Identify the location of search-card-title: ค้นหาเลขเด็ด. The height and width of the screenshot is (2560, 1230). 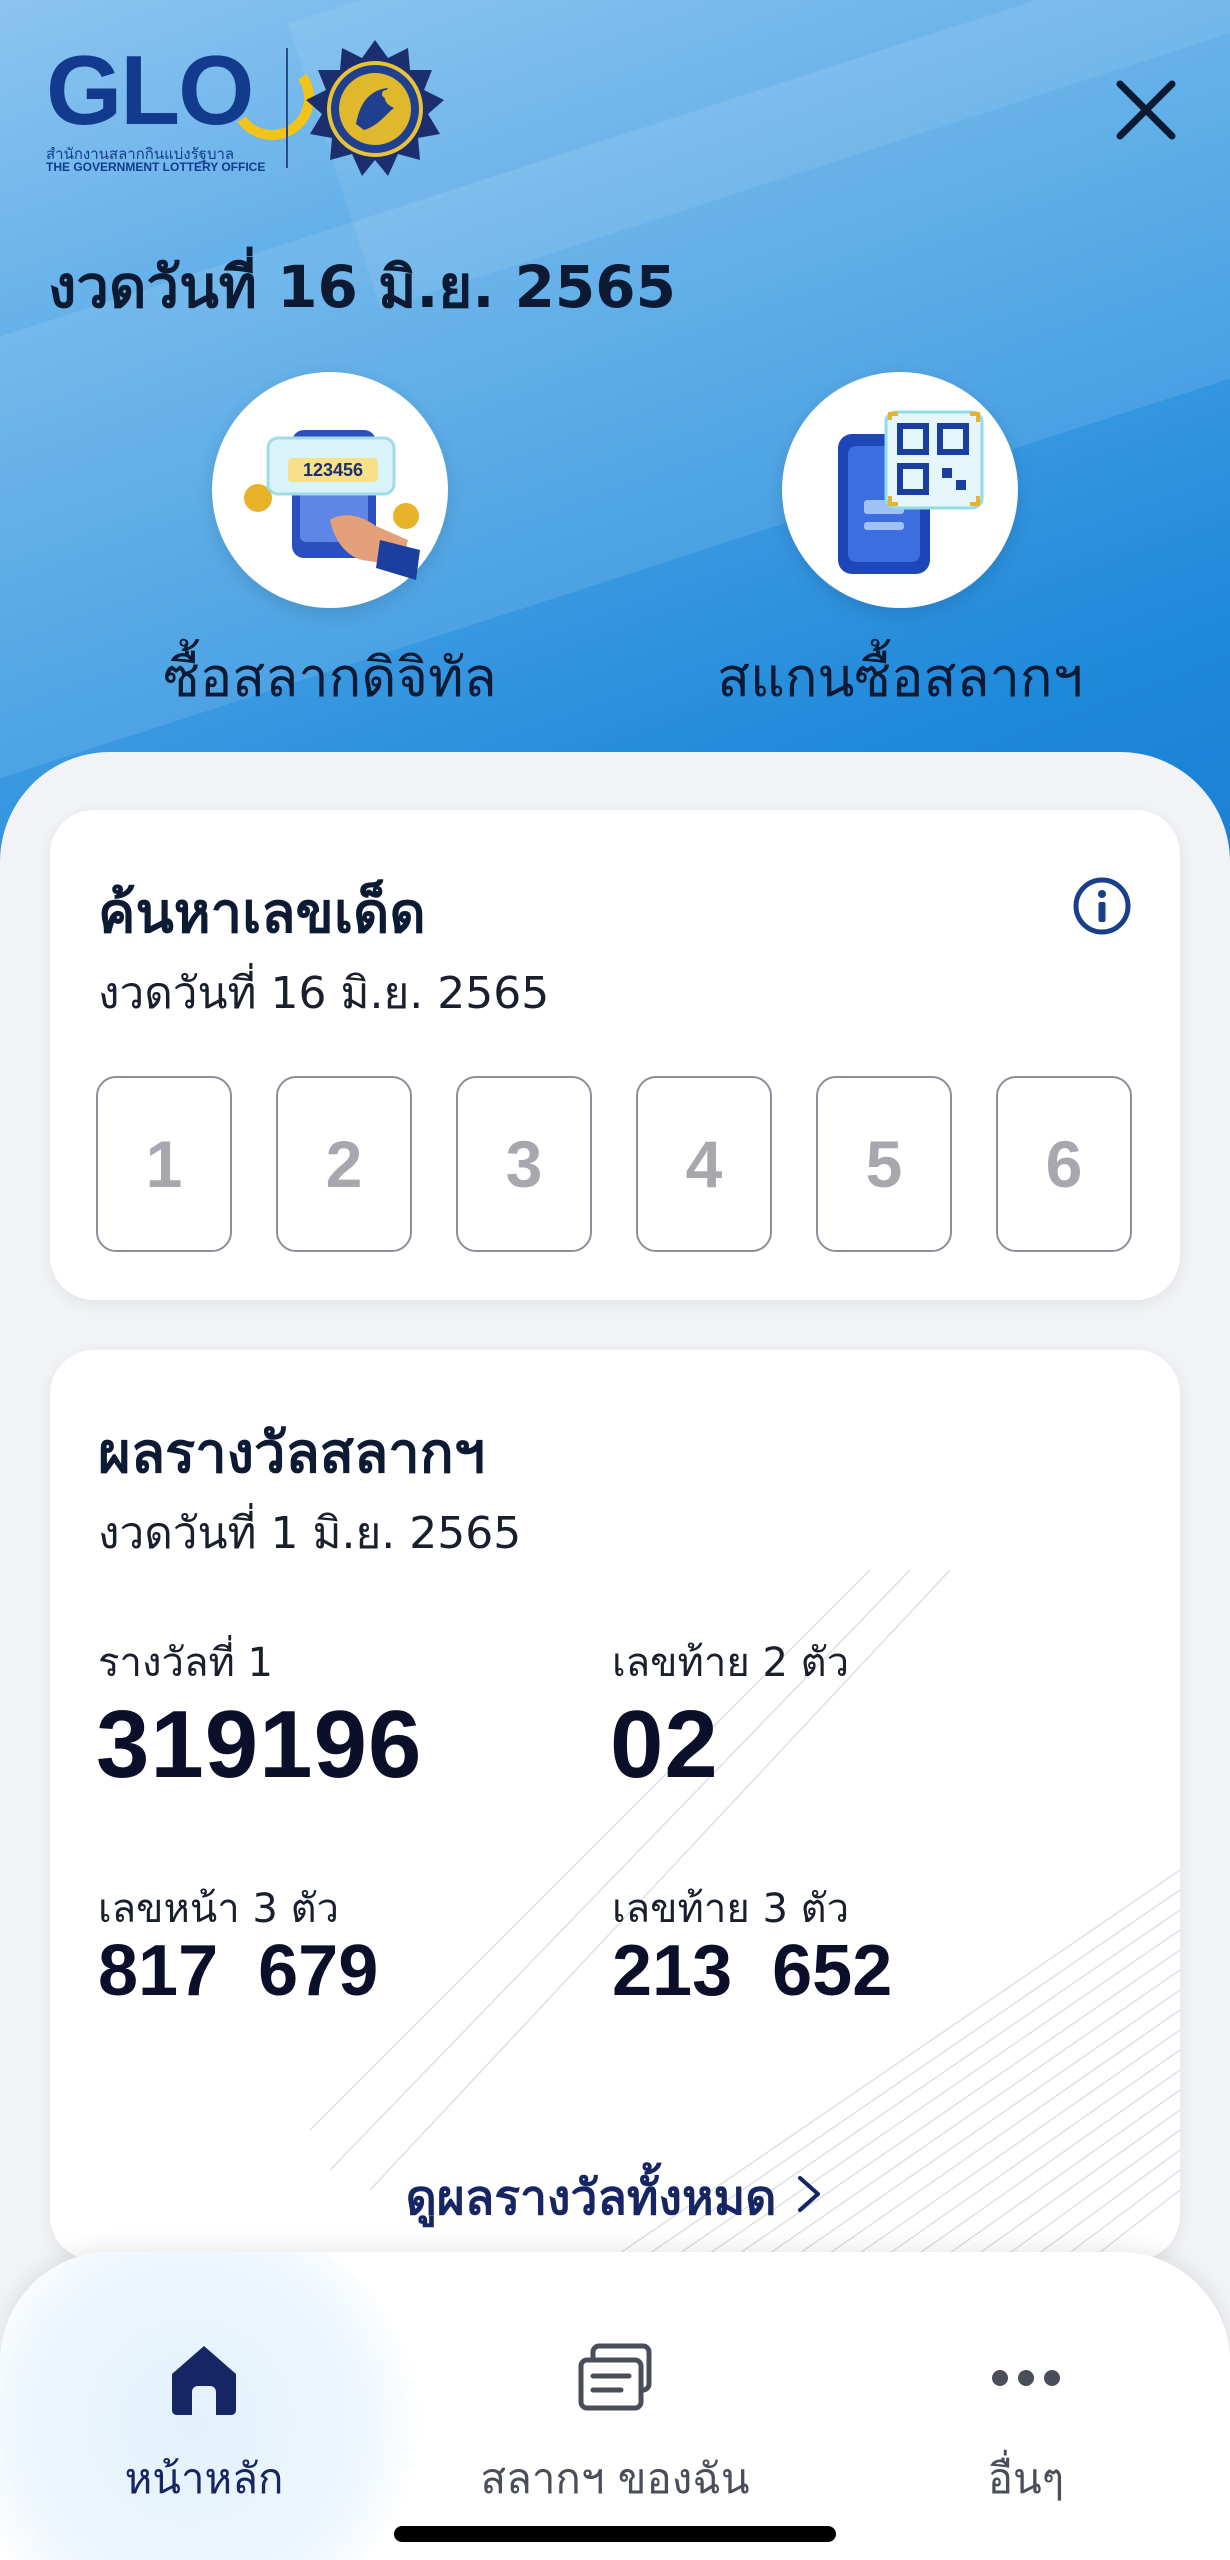
(262, 913).